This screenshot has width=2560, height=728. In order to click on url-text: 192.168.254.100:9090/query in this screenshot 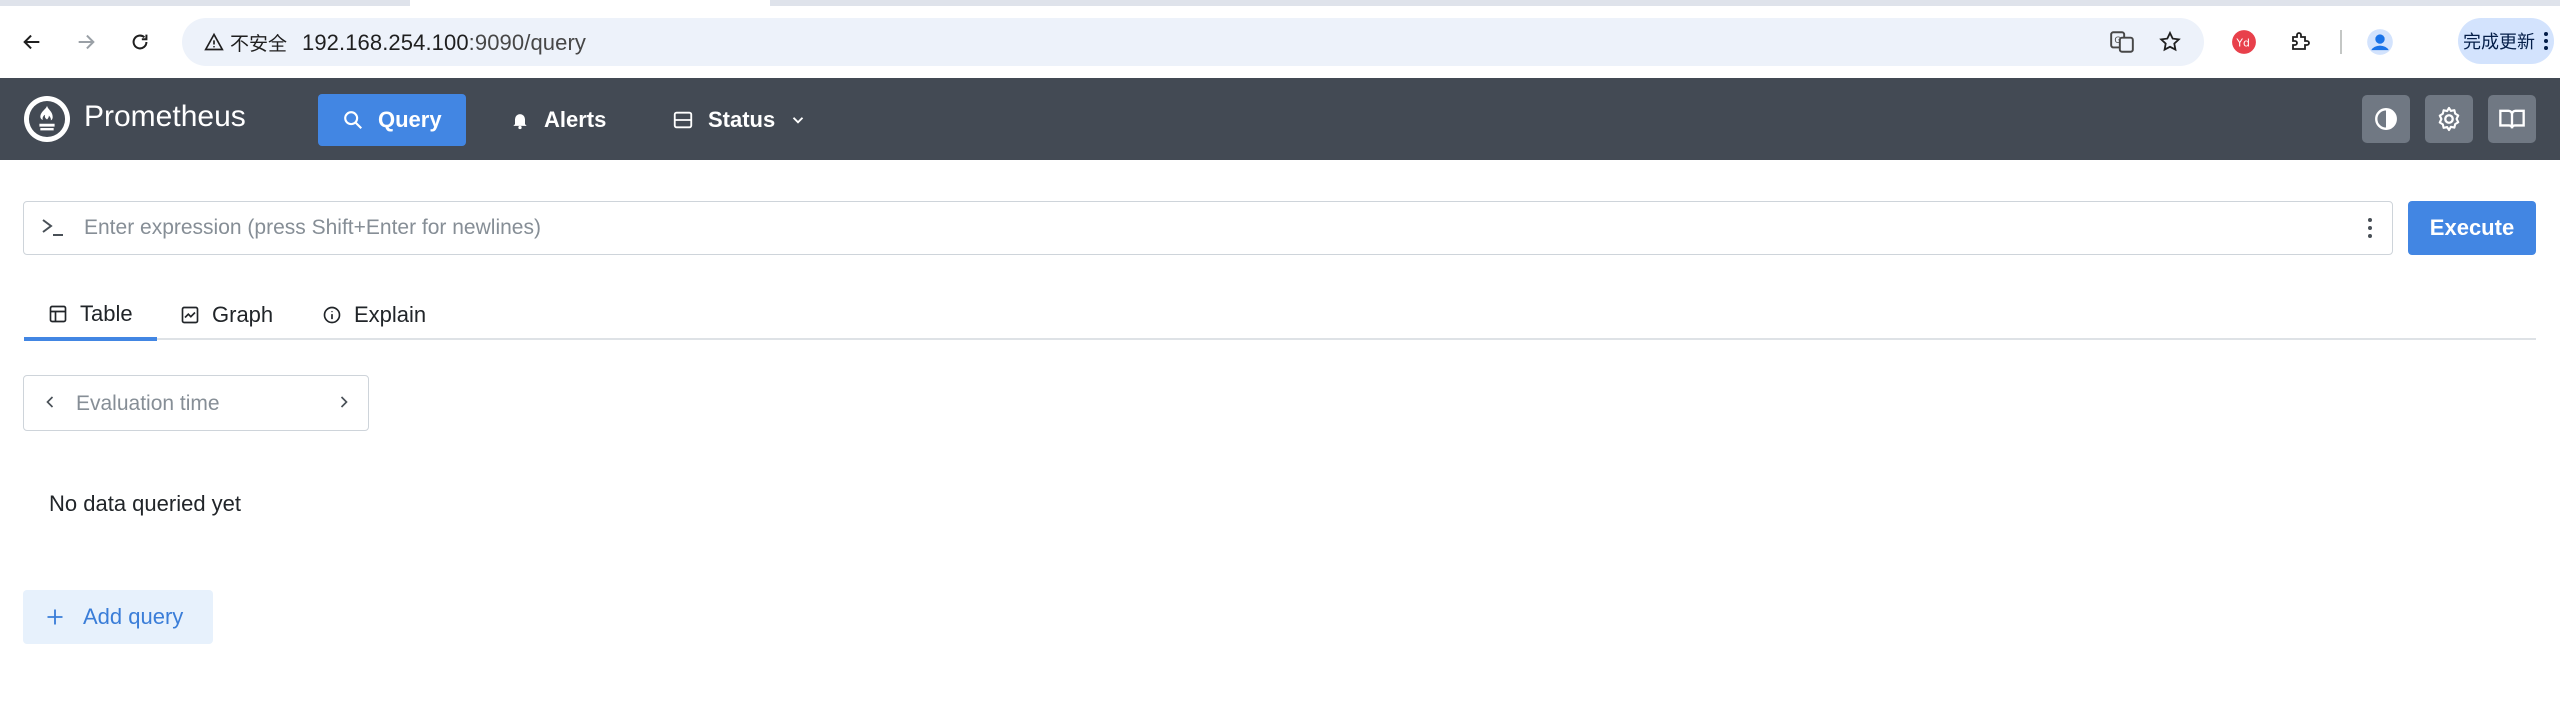, I will do `click(444, 43)`.